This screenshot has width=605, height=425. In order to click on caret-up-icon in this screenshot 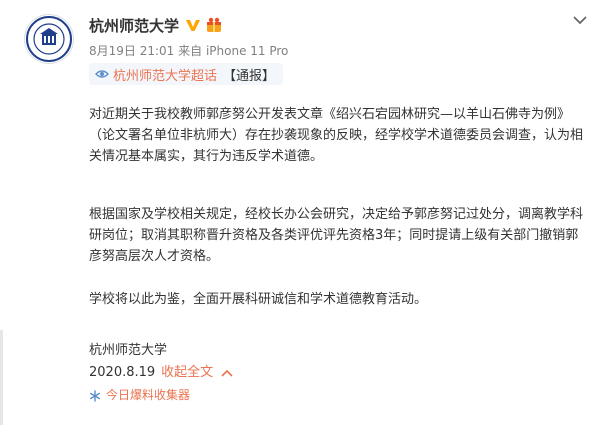, I will do `click(227, 373)`.